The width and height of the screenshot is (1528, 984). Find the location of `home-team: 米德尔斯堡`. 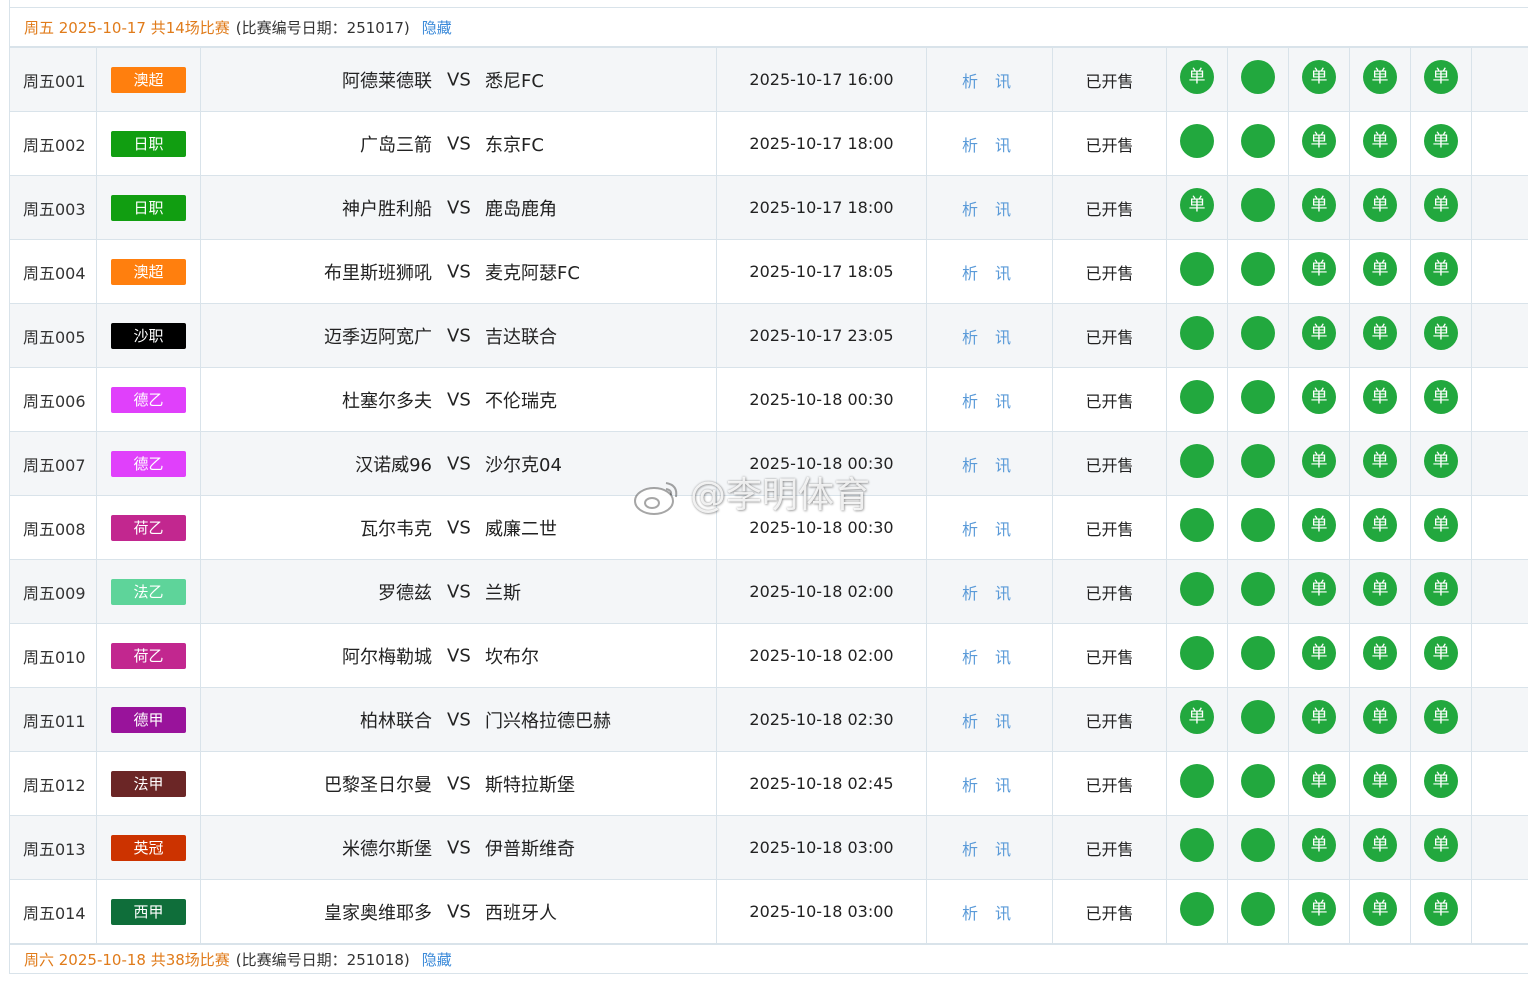

home-team: 米德尔斯堡 is located at coordinates (387, 848).